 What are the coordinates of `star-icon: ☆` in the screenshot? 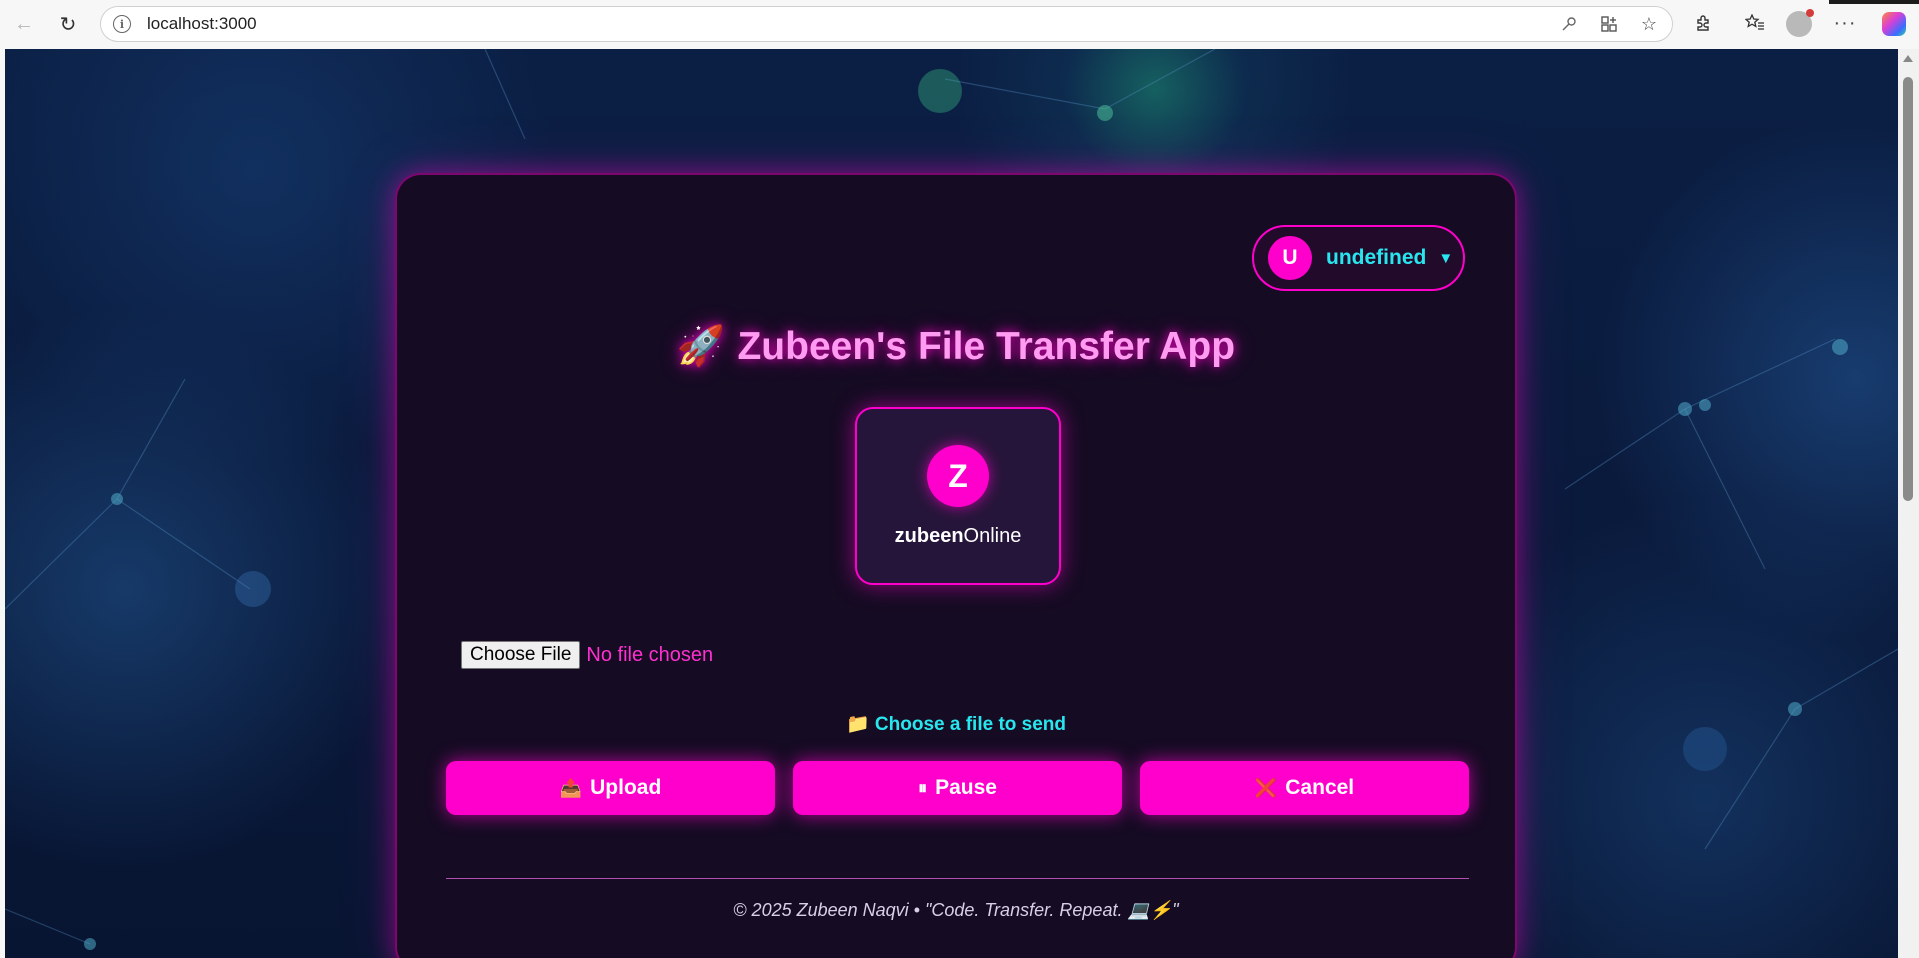 It's located at (1649, 24).